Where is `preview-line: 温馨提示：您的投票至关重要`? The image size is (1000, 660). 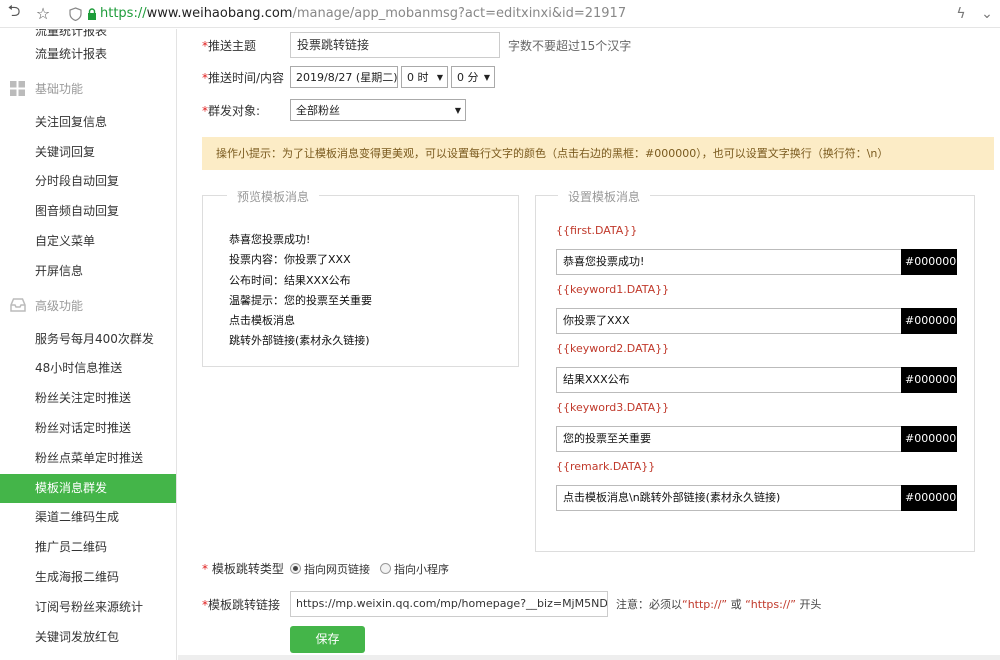 preview-line: 温馨提示：您的投票至关重要 is located at coordinates (300, 300).